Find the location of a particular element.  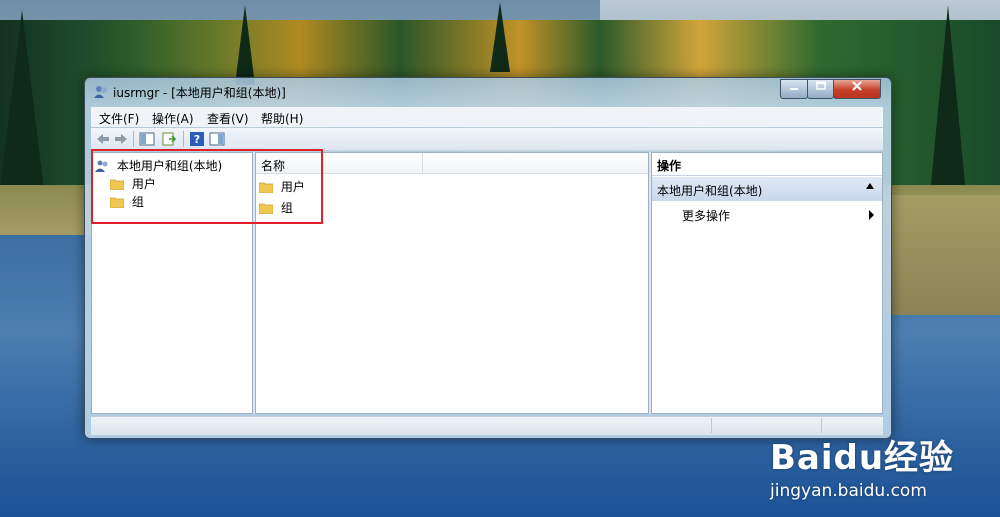

show-hide-action-pane-icon is located at coordinates (217, 139).